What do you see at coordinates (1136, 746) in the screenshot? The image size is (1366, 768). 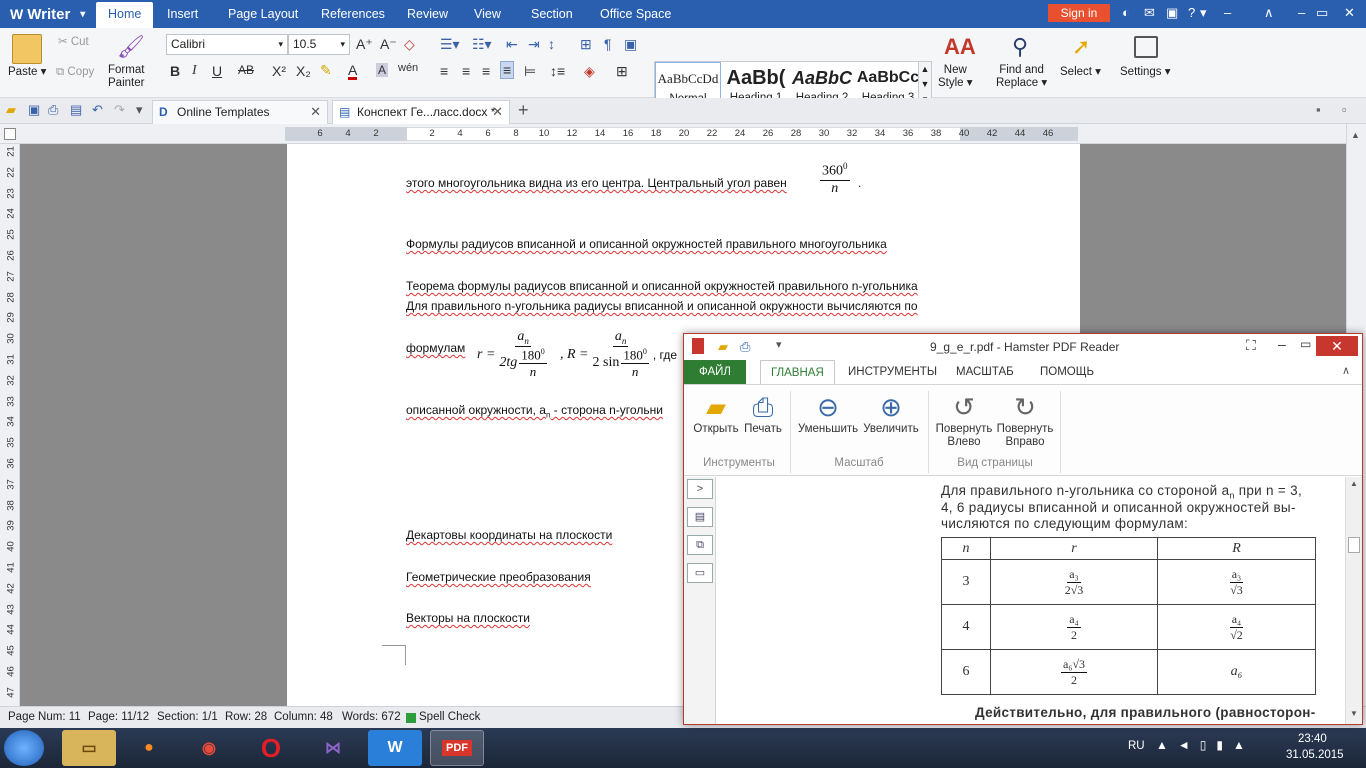 I see `language-indicator: RU` at bounding box center [1136, 746].